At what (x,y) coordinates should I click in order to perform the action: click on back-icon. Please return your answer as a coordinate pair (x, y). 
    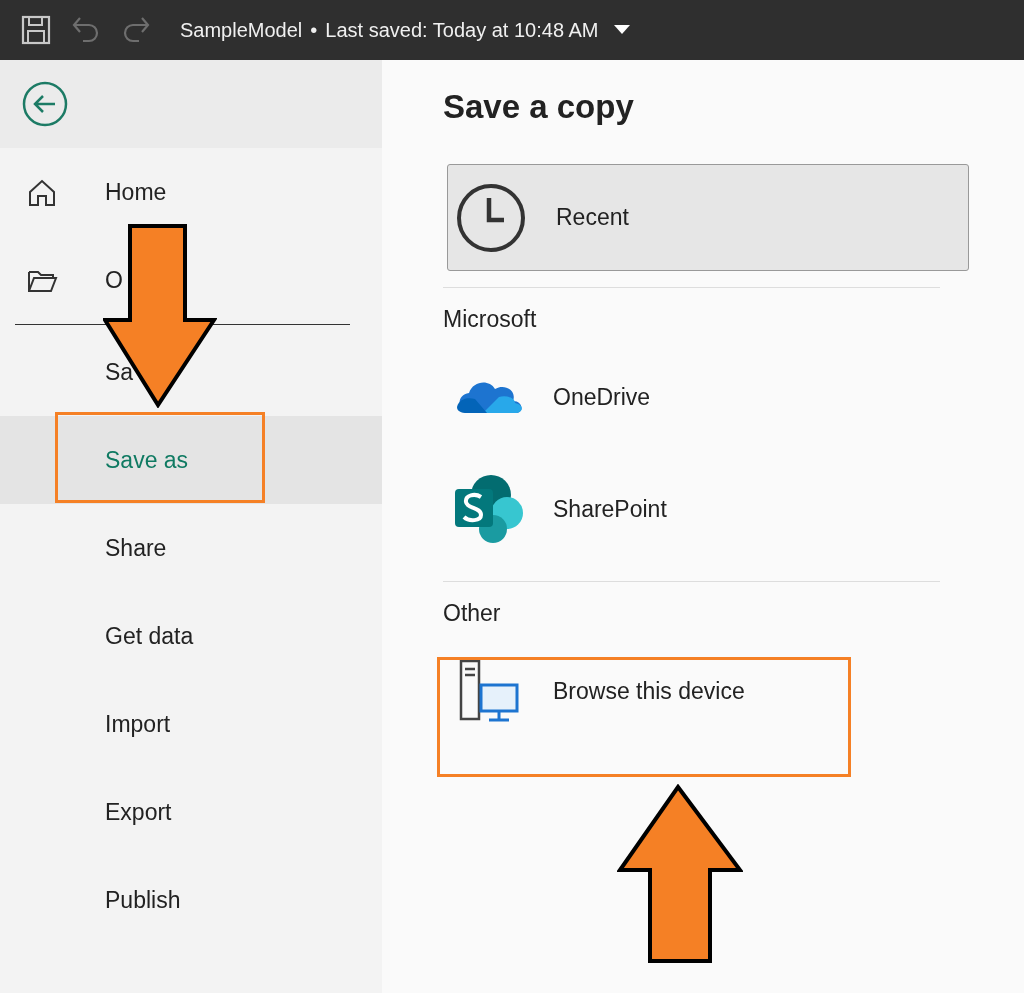
    Looking at the image, I should click on (45, 104).